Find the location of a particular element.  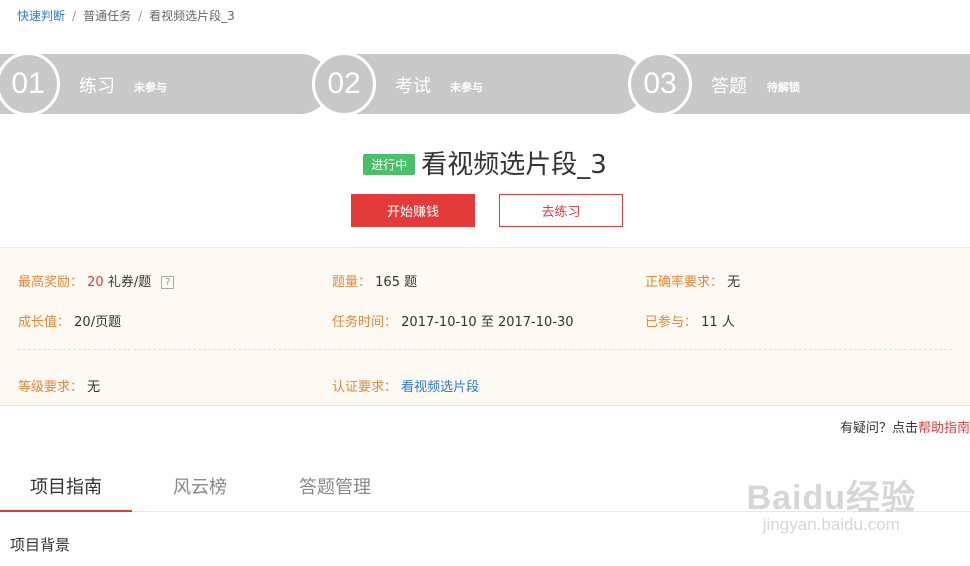

info-max-reward: 最高奖励： 20 礼券/题 ? is located at coordinates (96, 280).